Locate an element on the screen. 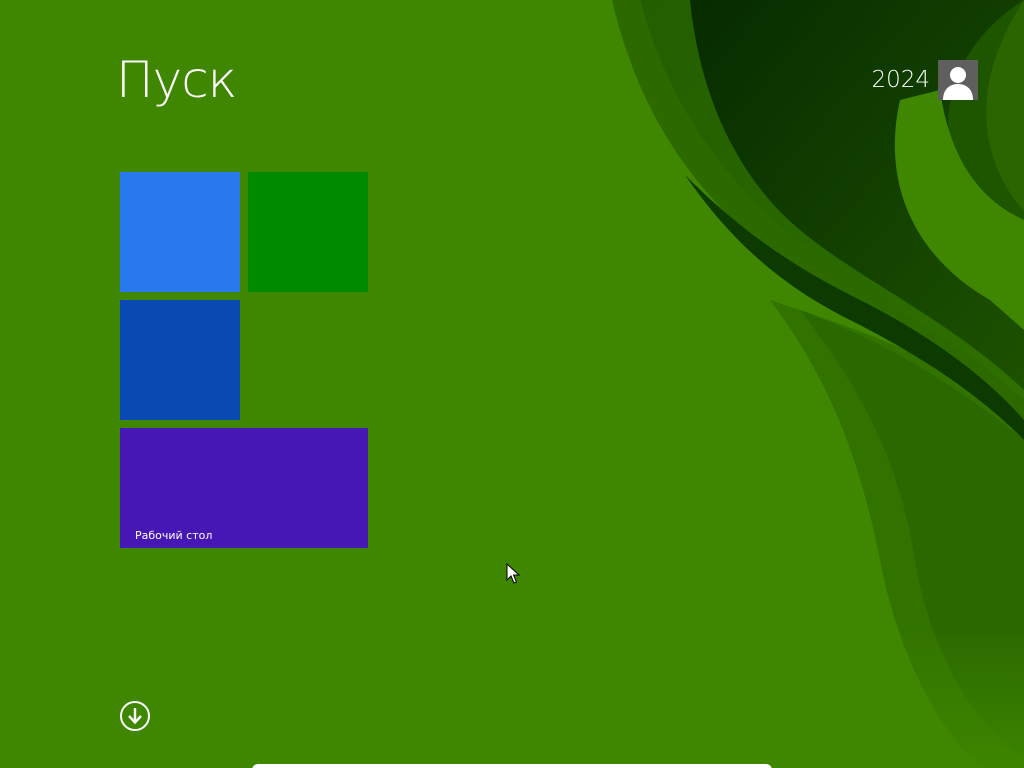  desktop-tile: Рабочий стол is located at coordinates (244, 488).